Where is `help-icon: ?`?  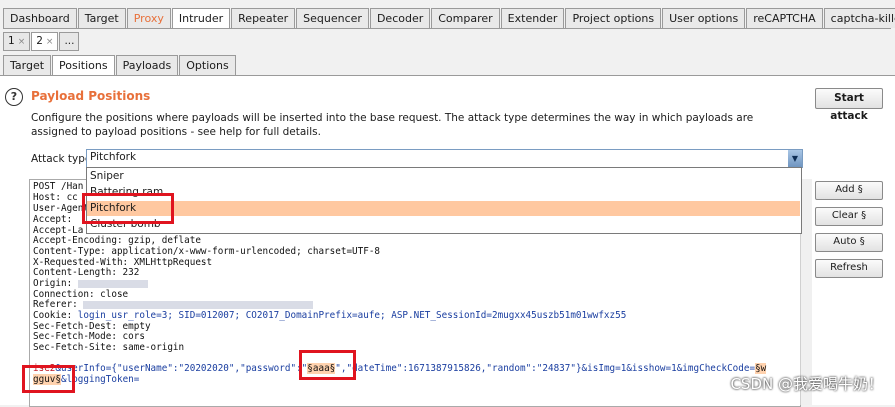 help-icon: ? is located at coordinates (14, 97).